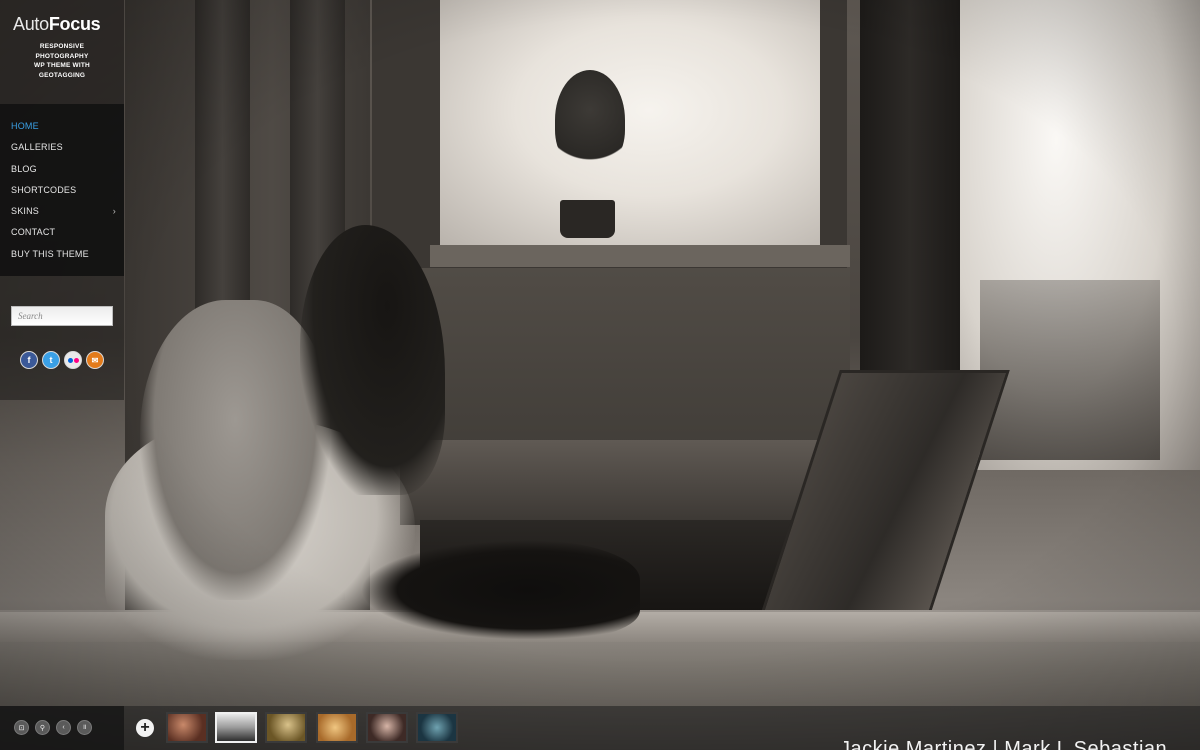 This screenshot has height=750, width=1200. What do you see at coordinates (25, 126) in the screenshot?
I see `menu-item-label: HOME` at bounding box center [25, 126].